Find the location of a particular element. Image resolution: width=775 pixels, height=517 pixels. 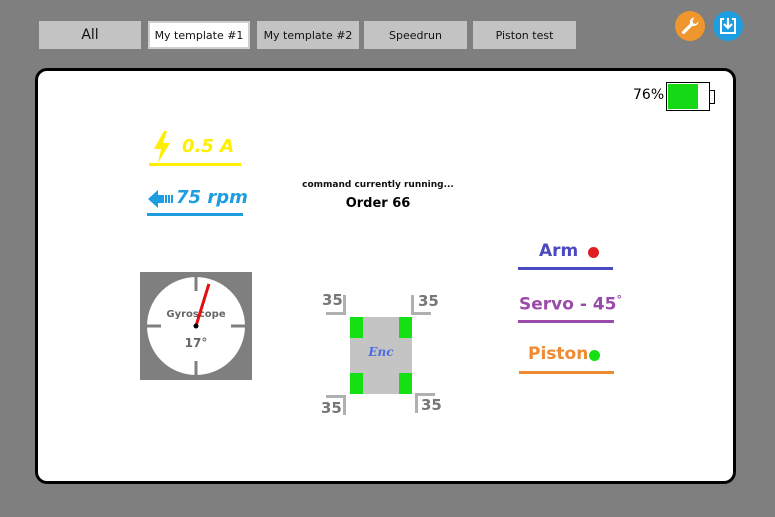

servo-label-text: Servo - 45 is located at coordinates (568, 304).